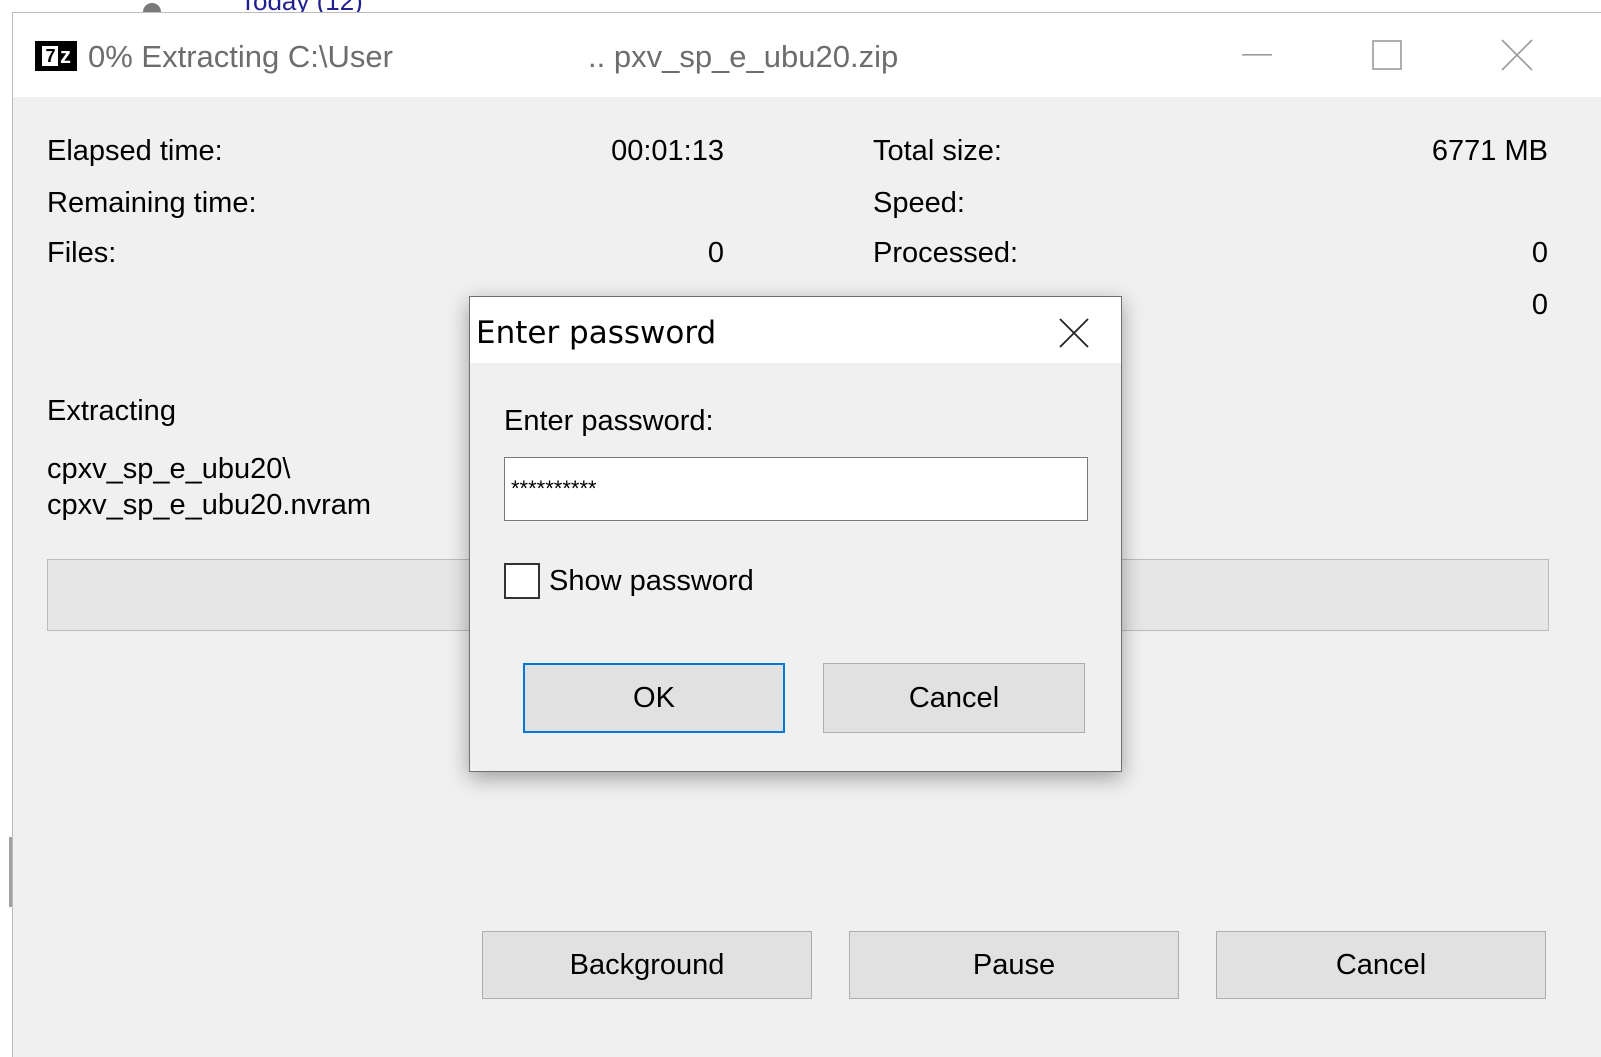  Describe the element at coordinates (919, 203) in the screenshot. I see `speed-label: Speed:` at that location.